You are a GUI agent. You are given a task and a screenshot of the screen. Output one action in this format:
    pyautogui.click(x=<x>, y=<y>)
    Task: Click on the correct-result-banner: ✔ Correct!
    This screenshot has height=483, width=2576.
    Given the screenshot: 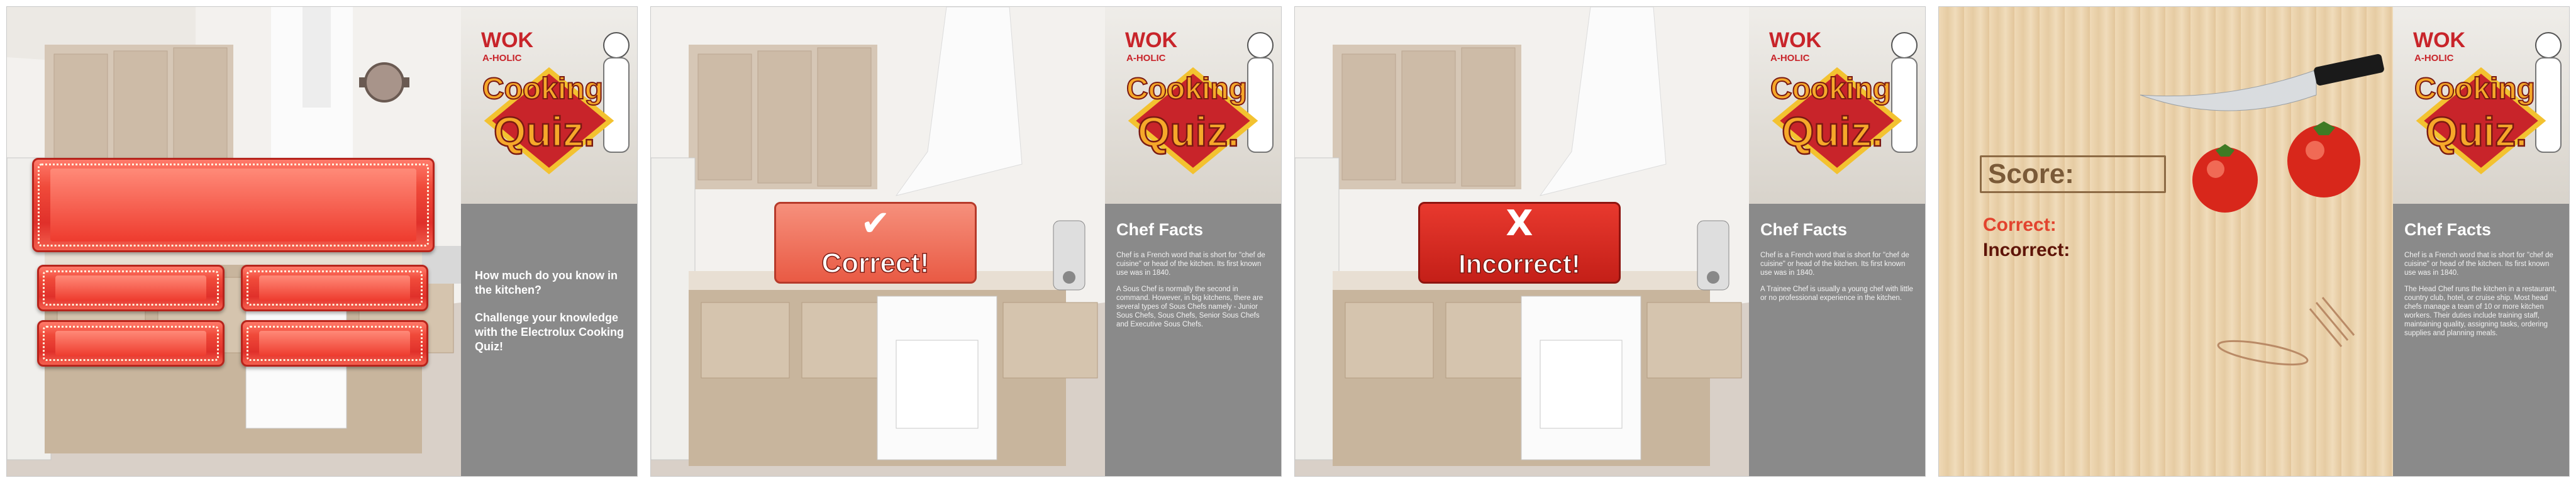 What is the action you would take?
    pyautogui.click(x=875, y=243)
    